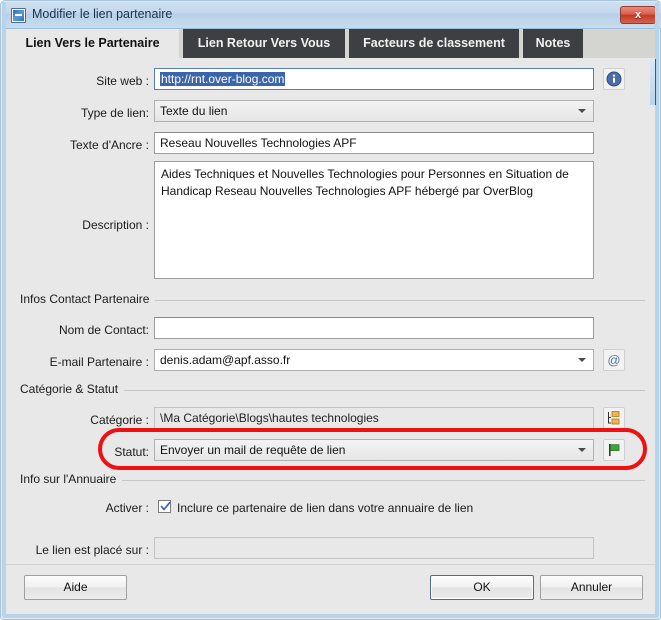 The image size is (661, 620). I want to click on site-web-value: http://rnt.over-blog.com, so click(223, 79).